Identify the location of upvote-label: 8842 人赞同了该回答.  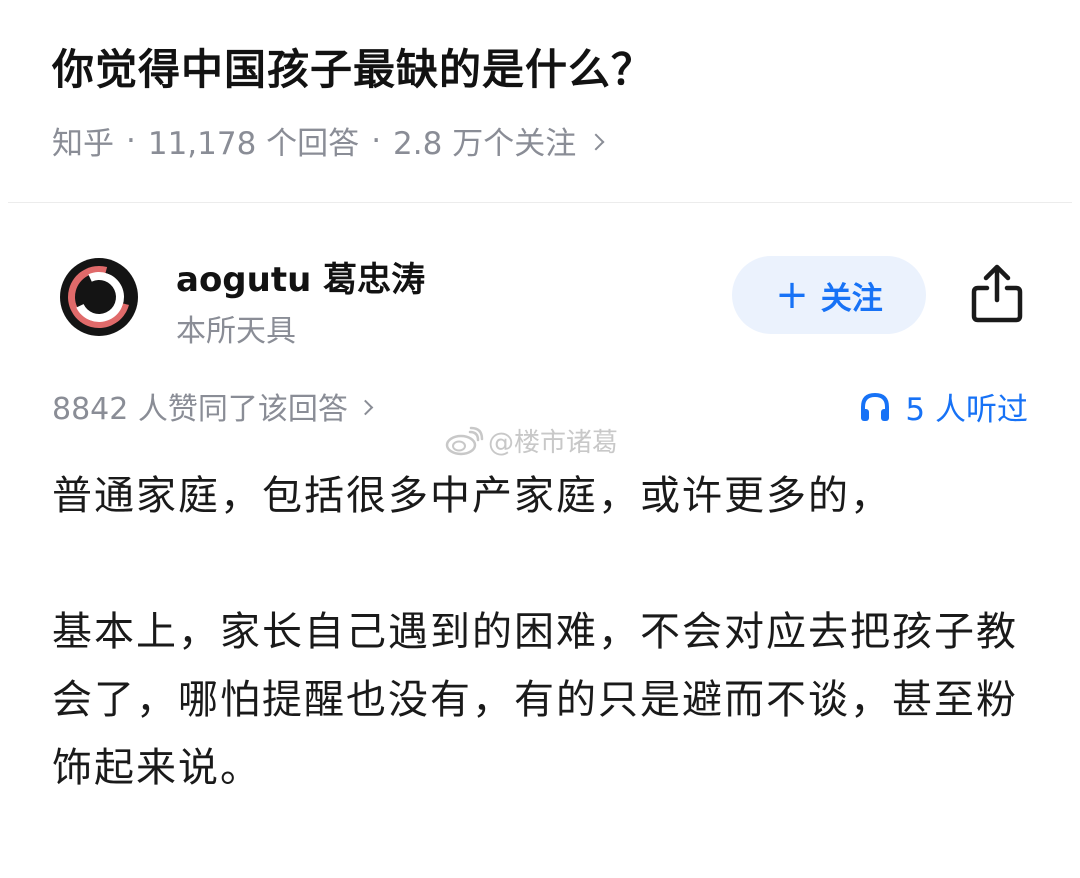
(200, 409).